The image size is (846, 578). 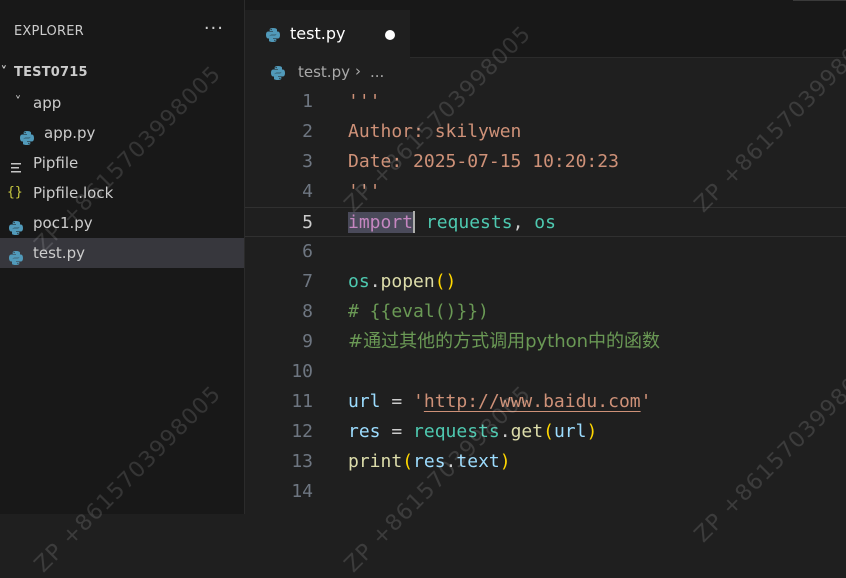 What do you see at coordinates (418, 311) in the screenshot?
I see `code-text: # {{eval()}})` at bounding box center [418, 311].